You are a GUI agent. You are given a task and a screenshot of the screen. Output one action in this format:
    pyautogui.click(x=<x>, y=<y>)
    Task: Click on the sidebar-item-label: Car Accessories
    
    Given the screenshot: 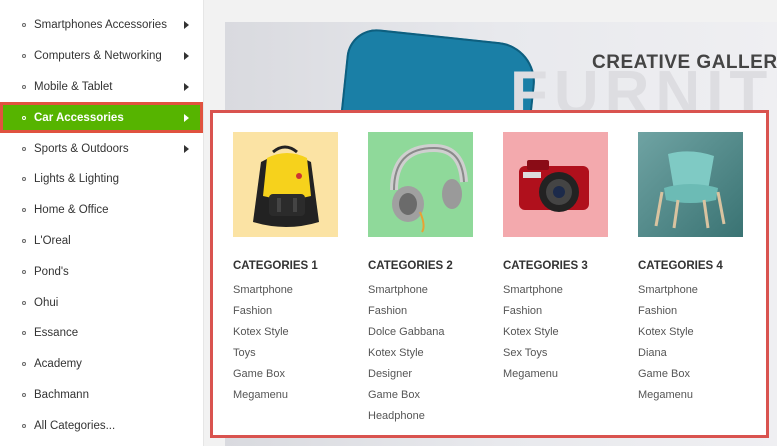 What is the action you would take?
    pyautogui.click(x=79, y=117)
    